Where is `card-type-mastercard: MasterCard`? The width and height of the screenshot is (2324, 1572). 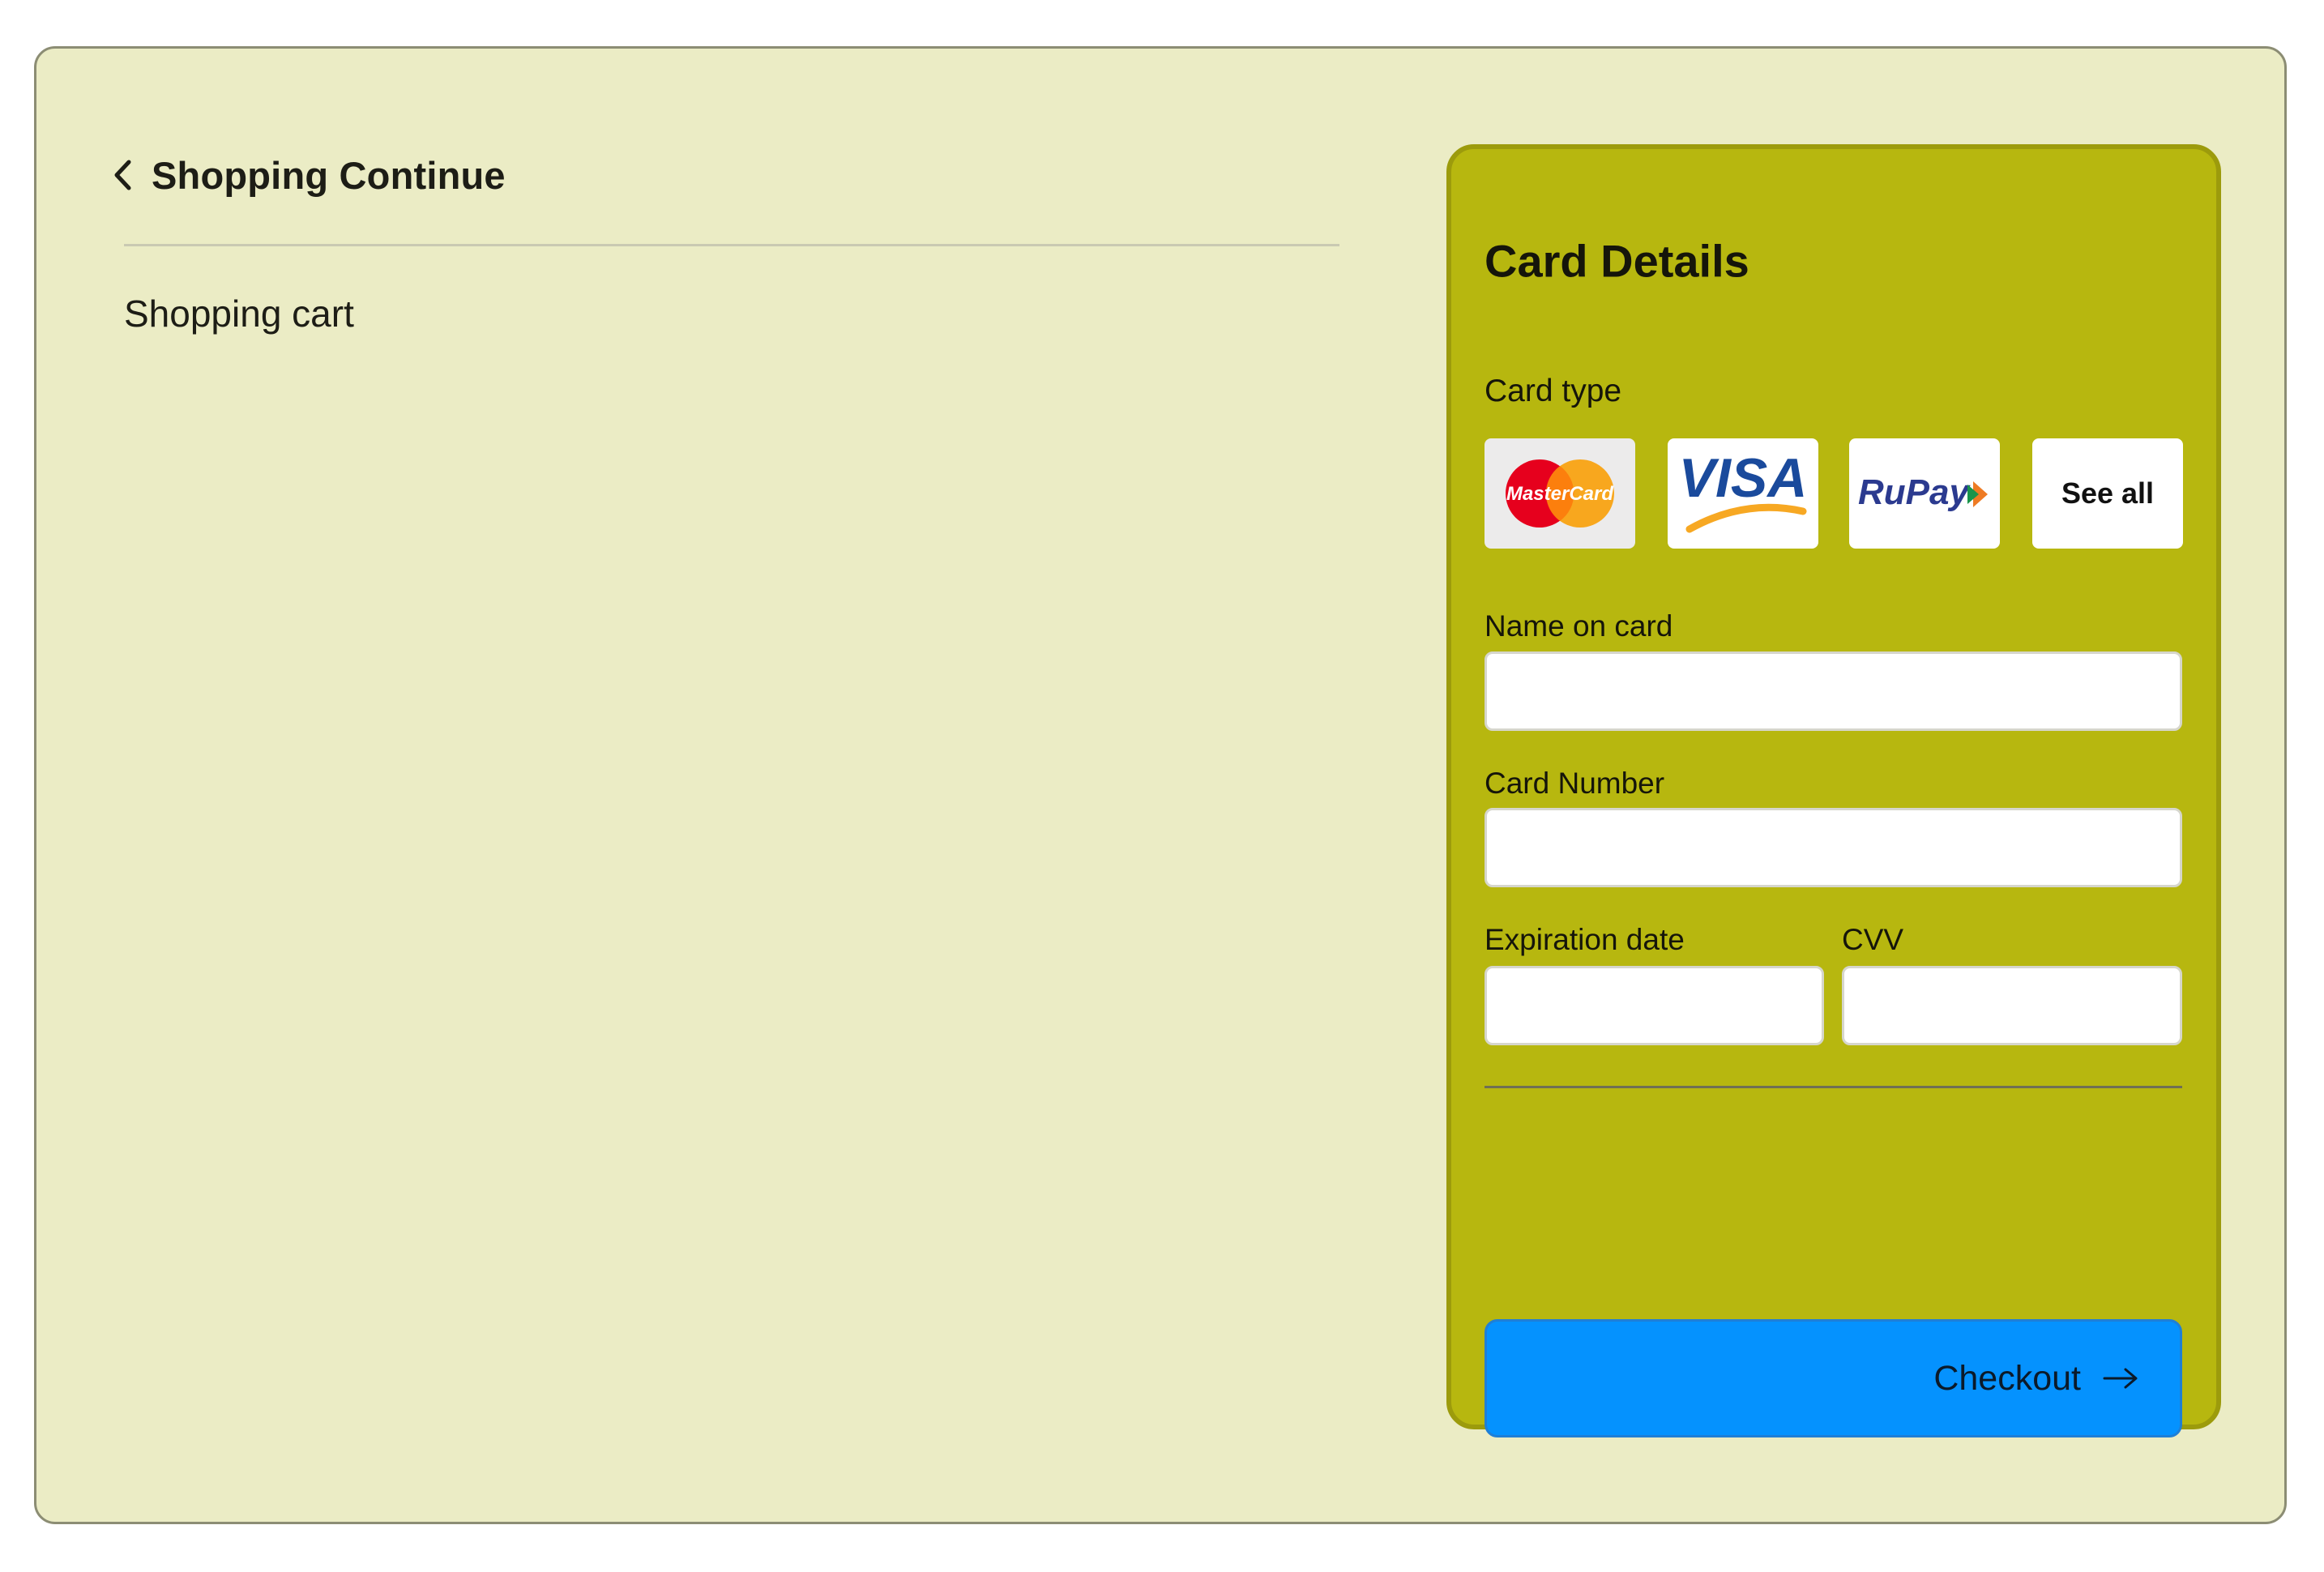 card-type-mastercard: MasterCard is located at coordinates (1560, 493).